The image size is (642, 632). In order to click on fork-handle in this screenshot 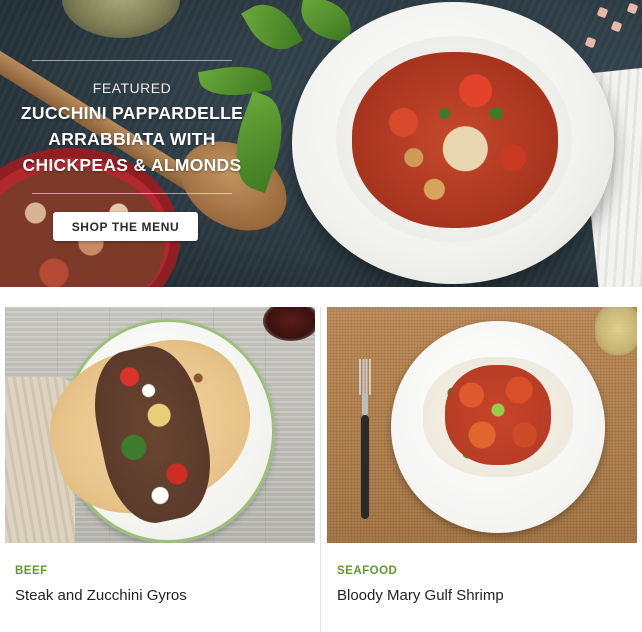, I will do `click(365, 467)`.